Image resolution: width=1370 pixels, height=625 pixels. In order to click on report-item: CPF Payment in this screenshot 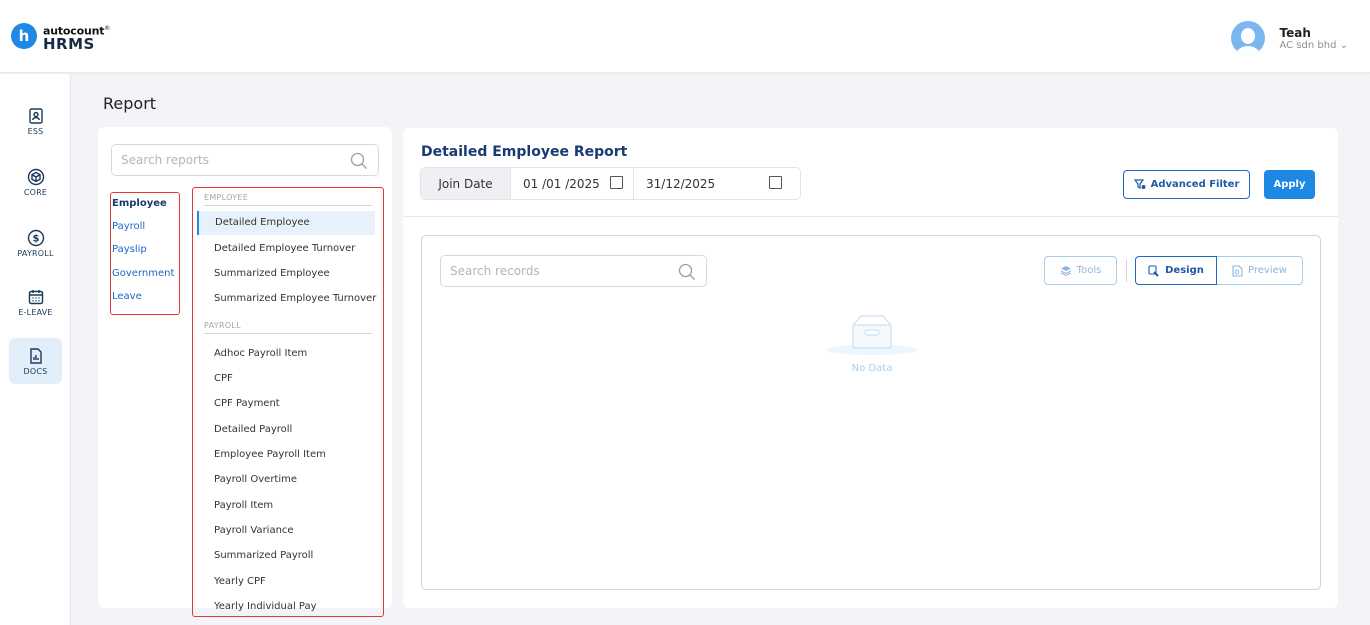, I will do `click(247, 403)`.